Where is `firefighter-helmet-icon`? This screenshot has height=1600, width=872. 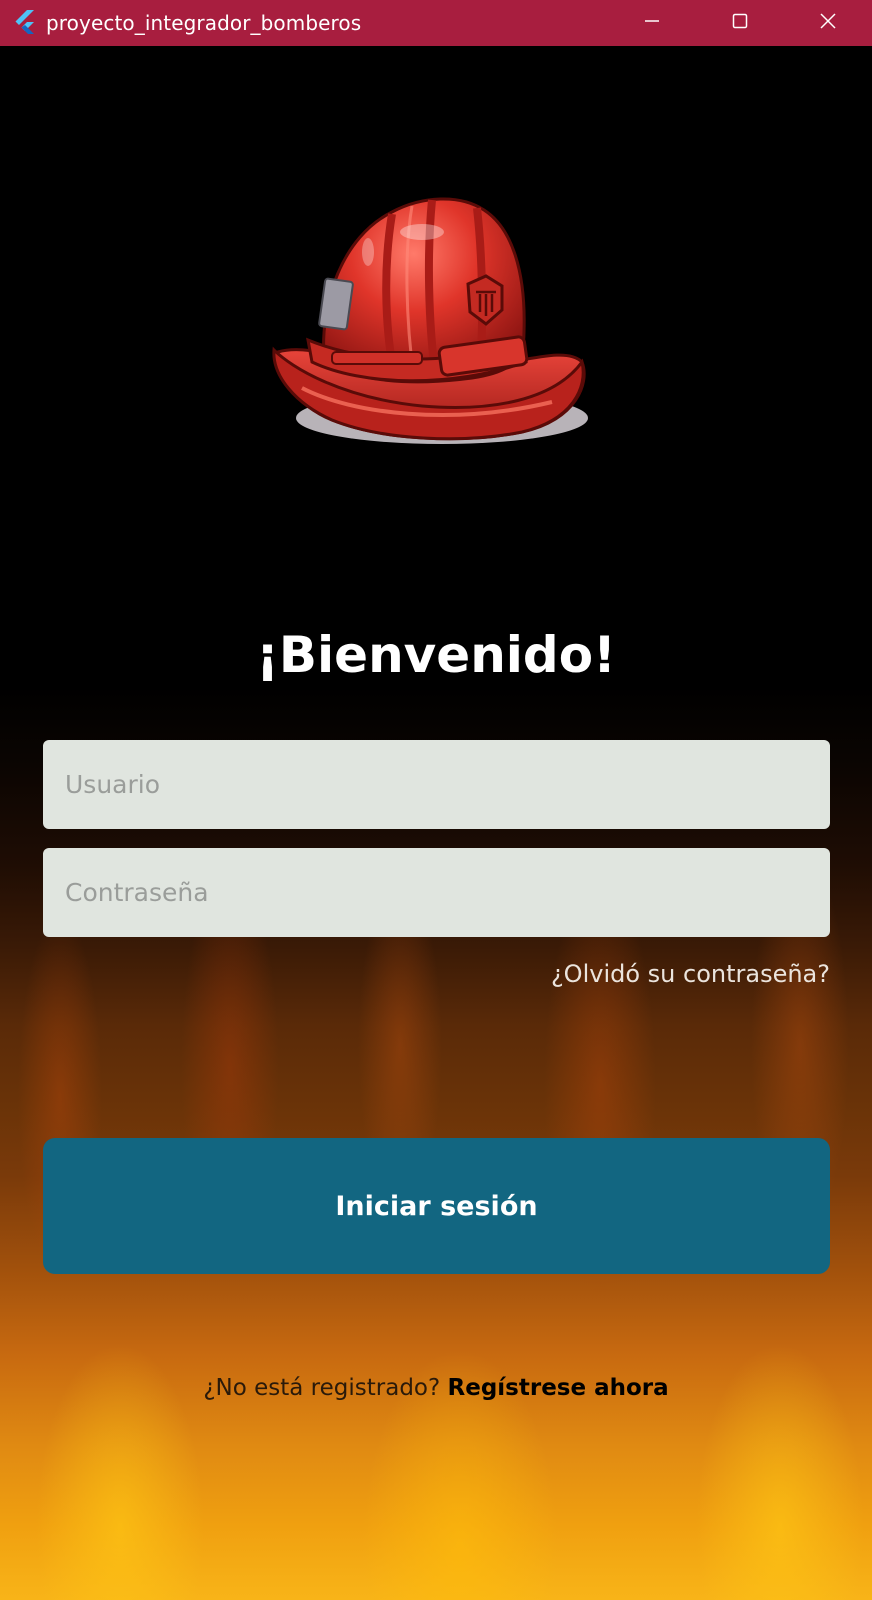 firefighter-helmet-icon is located at coordinates (433, 323).